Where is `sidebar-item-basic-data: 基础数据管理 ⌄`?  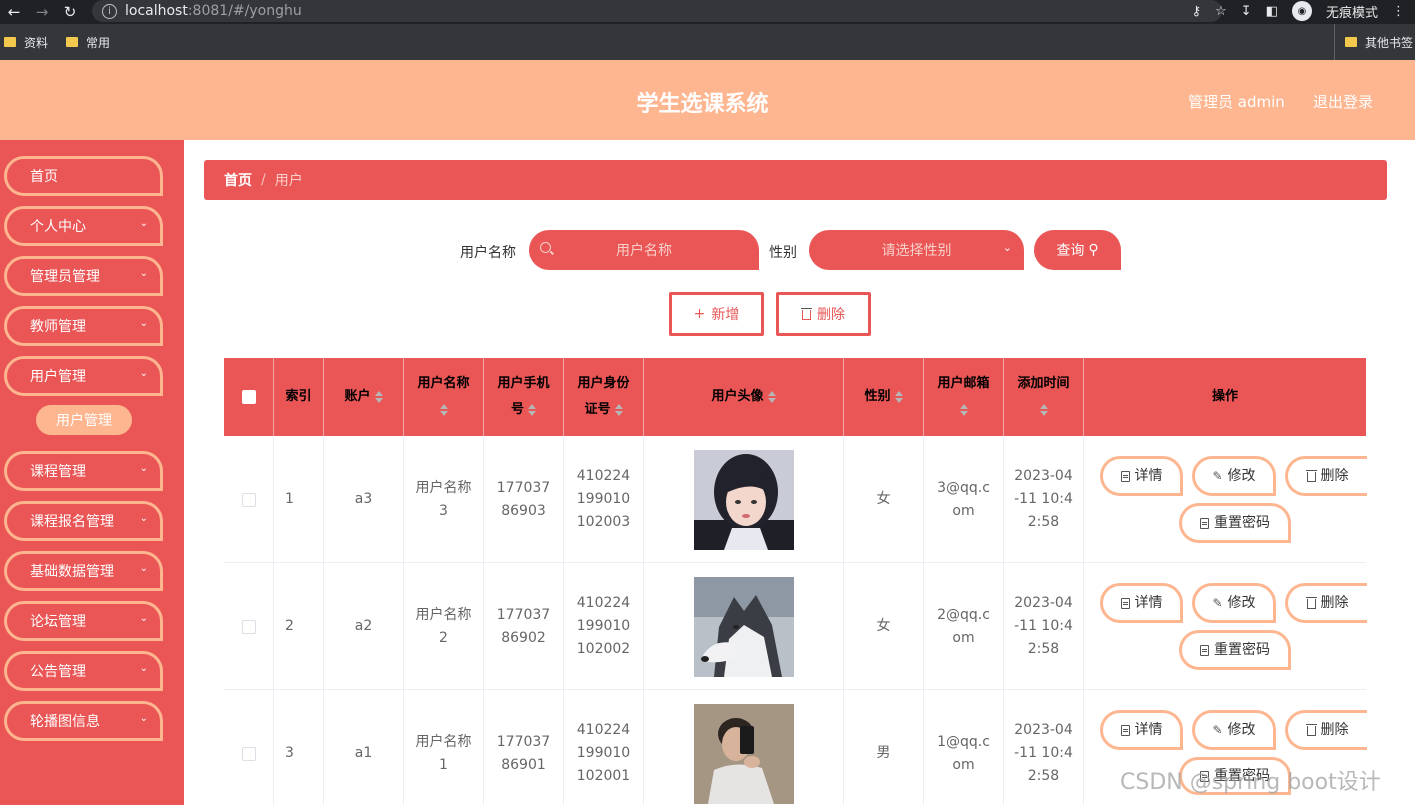
sidebar-item-basic-data: 基础数据管理 ⌄ is located at coordinates (83, 571).